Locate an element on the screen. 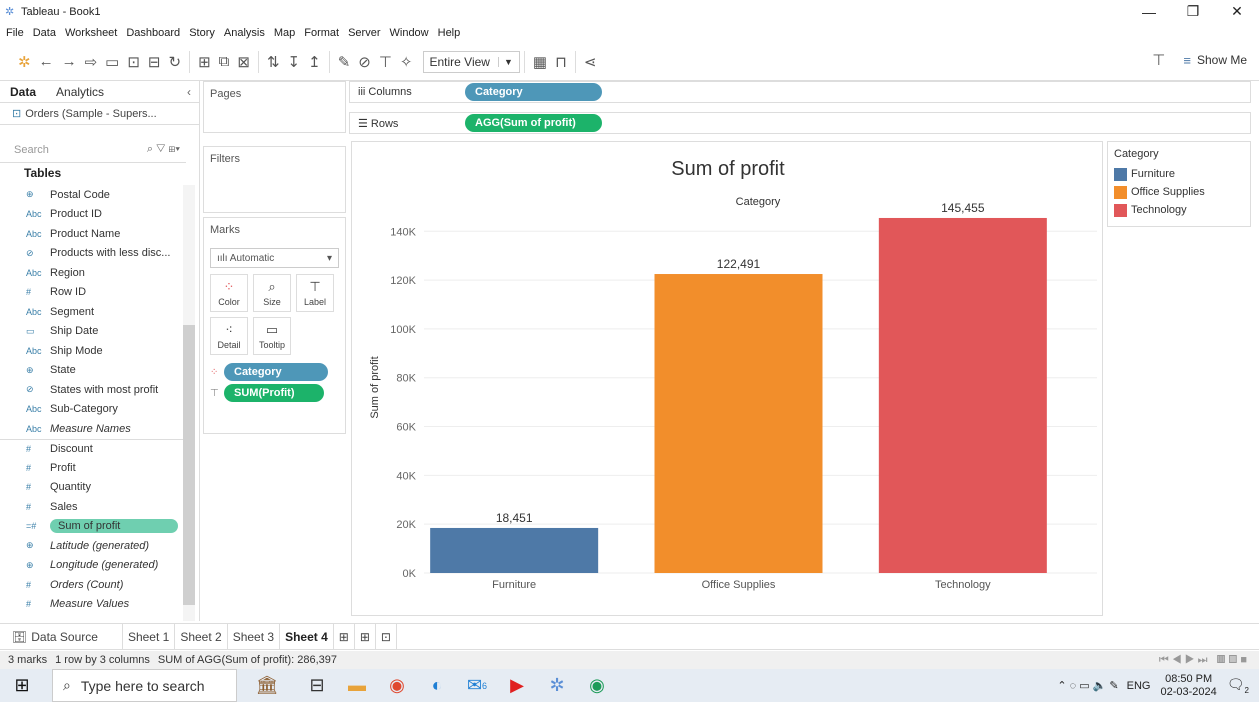 The image size is (1259, 702). forward-icon: → is located at coordinates (69, 62).